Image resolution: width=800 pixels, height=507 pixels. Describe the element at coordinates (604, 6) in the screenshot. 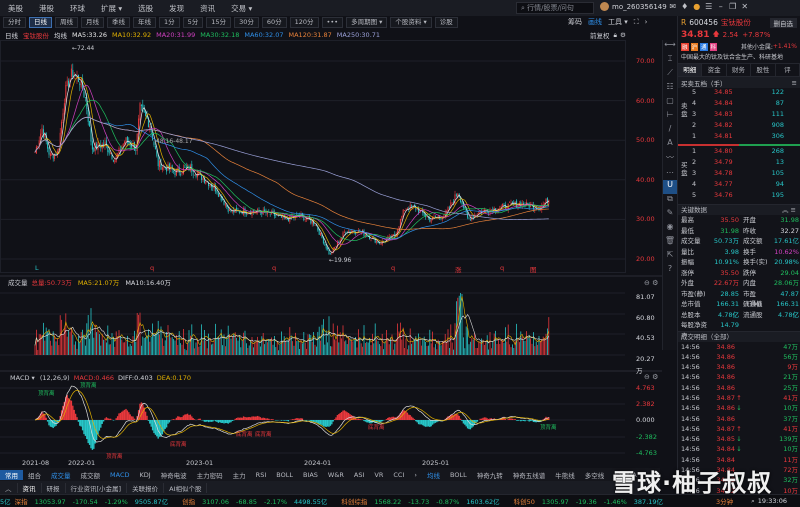

I see `avatar` at that location.